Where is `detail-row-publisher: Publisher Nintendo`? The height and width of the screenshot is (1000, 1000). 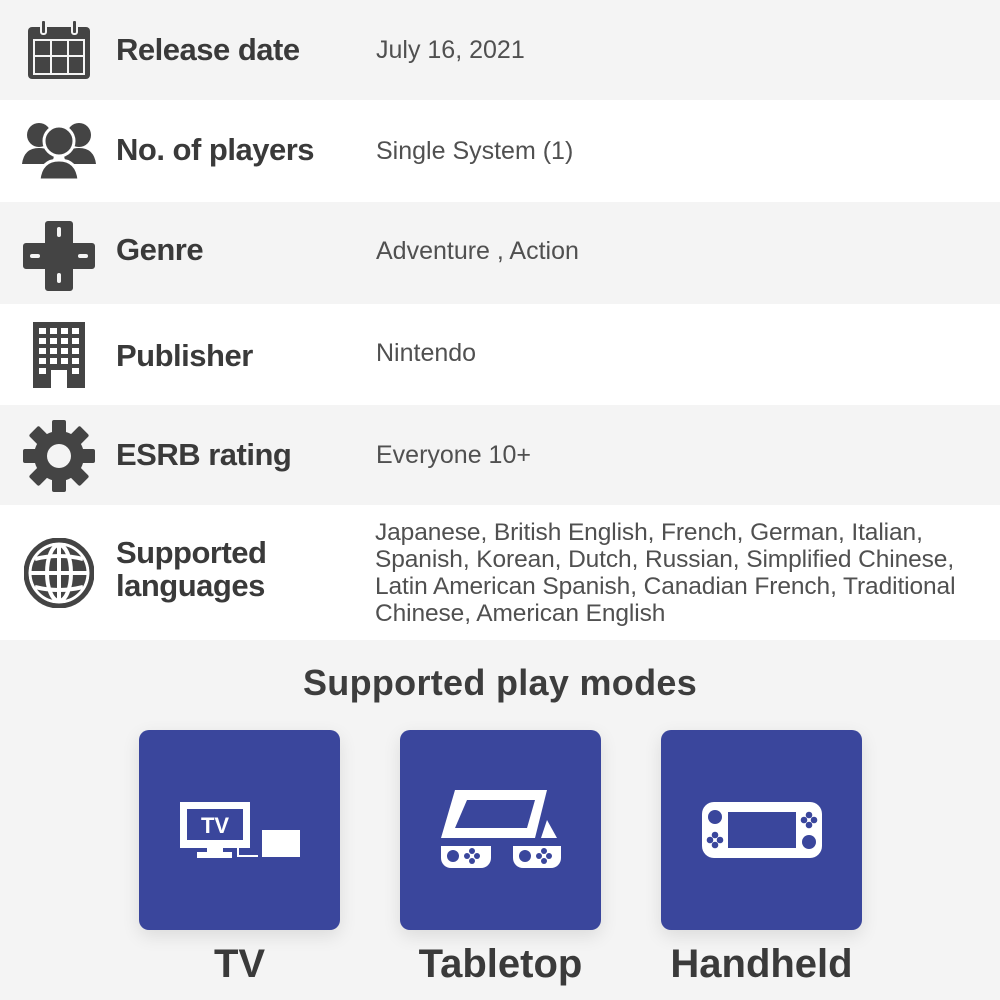
detail-row-publisher: Publisher Nintendo is located at coordinates (500, 354).